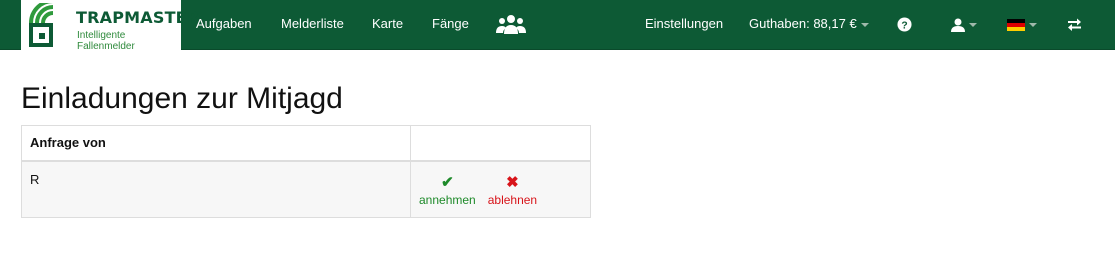 This screenshot has width=1115, height=253. I want to click on reject-button: ✖ ablehnen, so click(512, 190).